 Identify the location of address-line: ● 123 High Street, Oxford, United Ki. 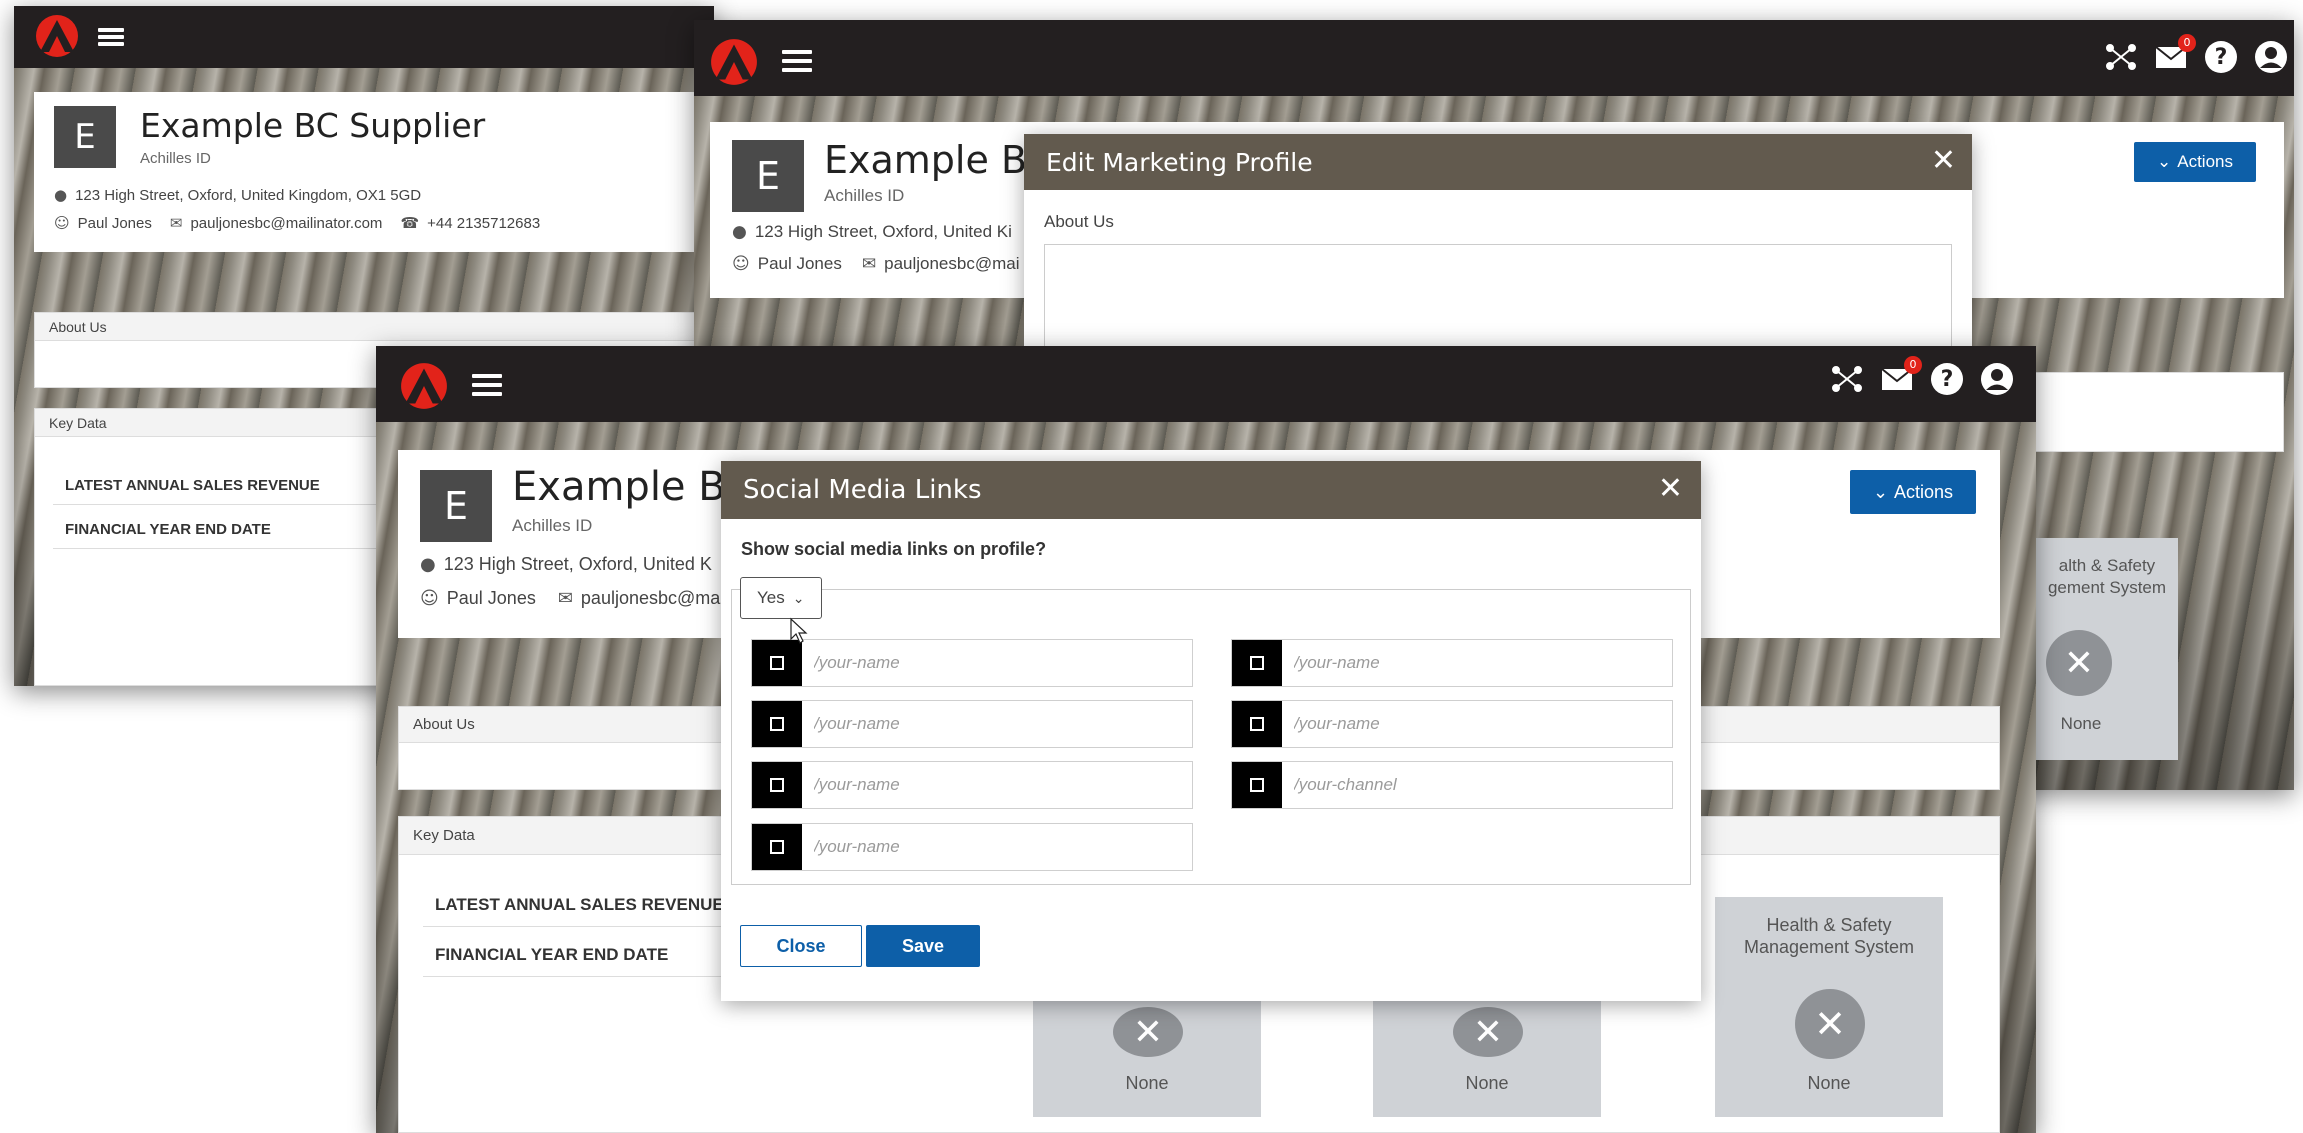
(872, 232).